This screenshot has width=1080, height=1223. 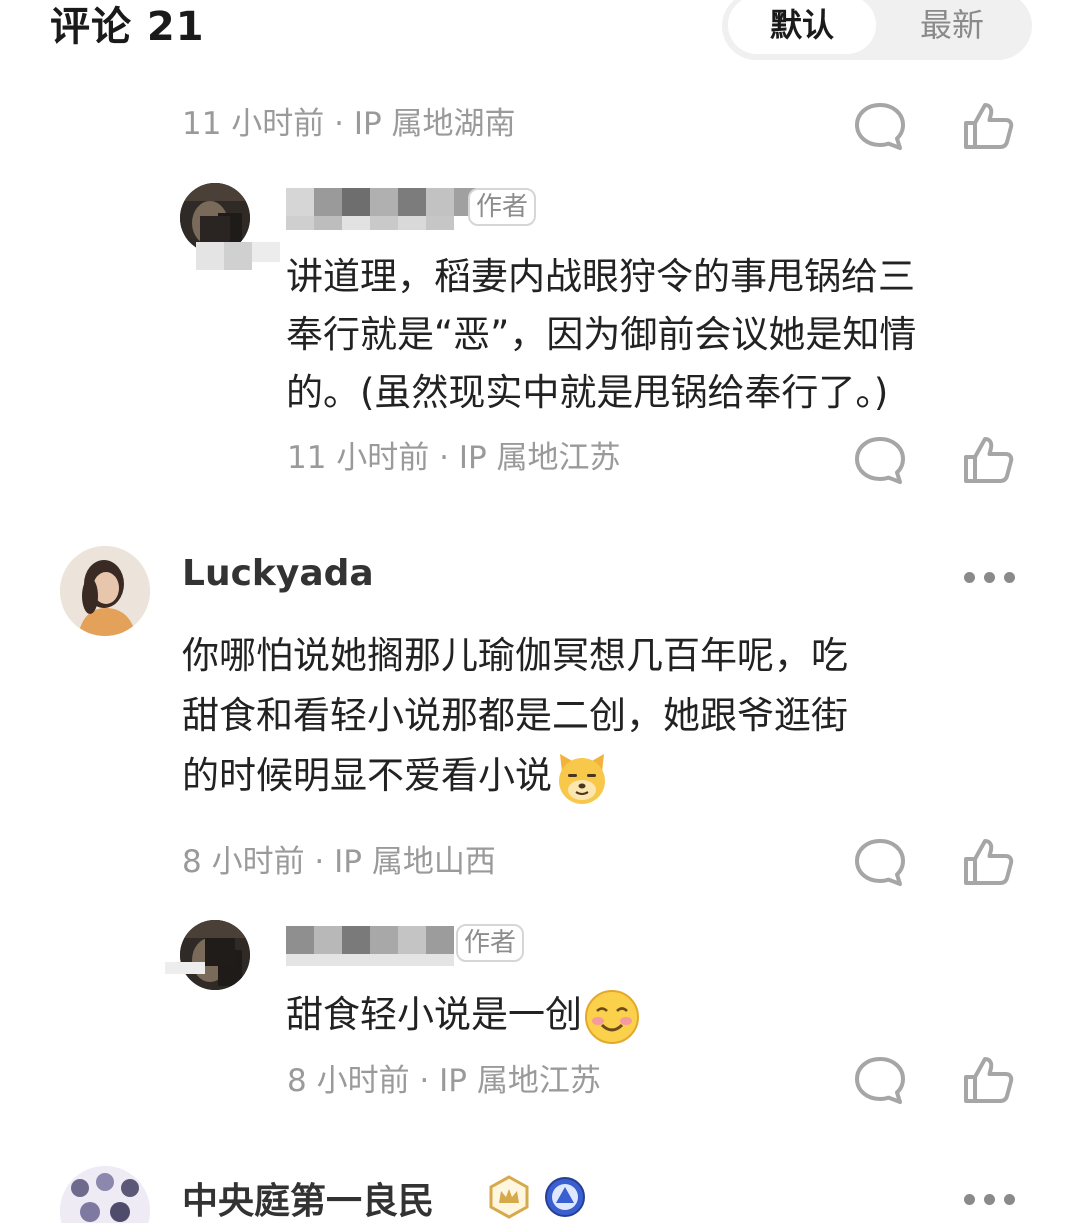 What do you see at coordinates (952, 27) in the screenshot?
I see `sort-latest-button: 最新` at bounding box center [952, 27].